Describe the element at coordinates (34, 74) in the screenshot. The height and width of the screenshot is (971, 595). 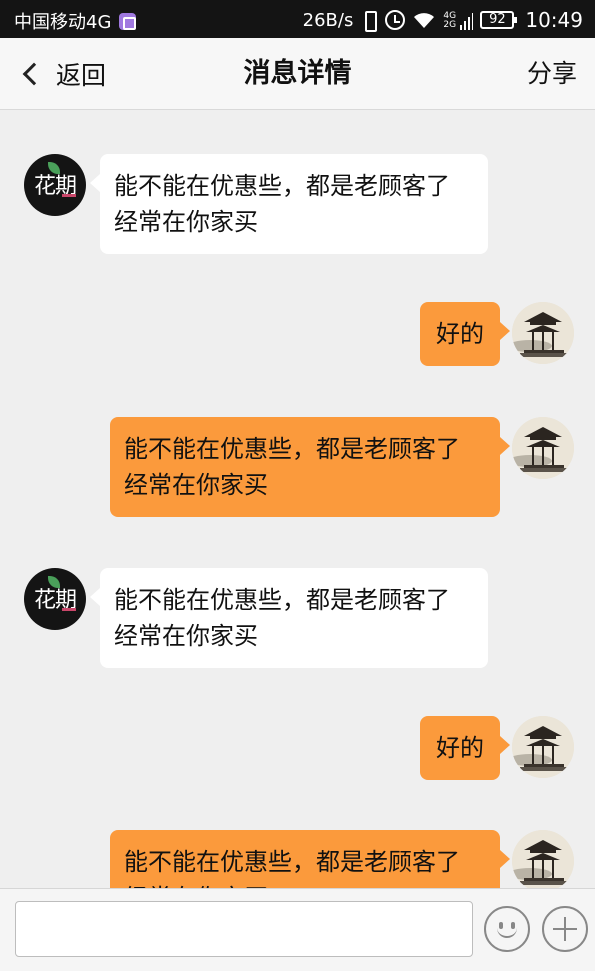
I see `back-chevron-icon` at that location.